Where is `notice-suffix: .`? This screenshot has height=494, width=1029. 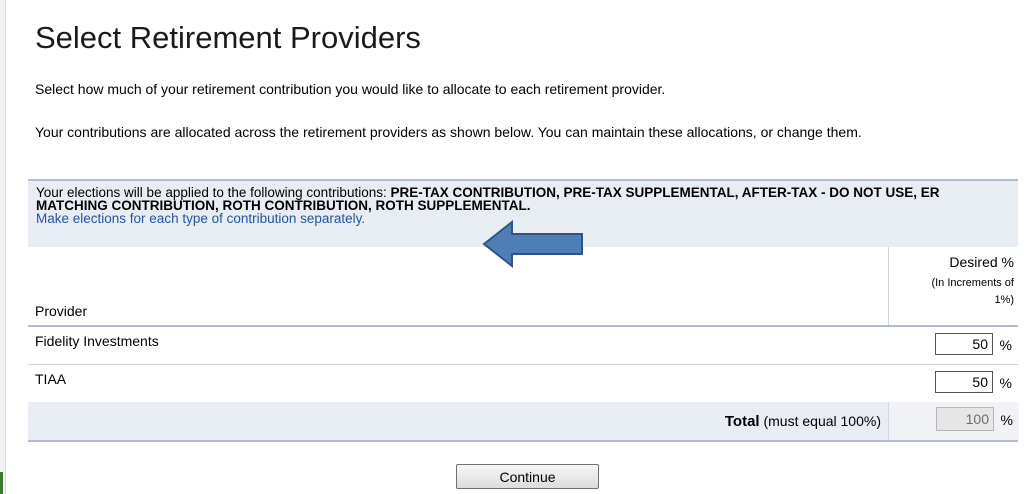
notice-suffix: . is located at coordinates (528, 205).